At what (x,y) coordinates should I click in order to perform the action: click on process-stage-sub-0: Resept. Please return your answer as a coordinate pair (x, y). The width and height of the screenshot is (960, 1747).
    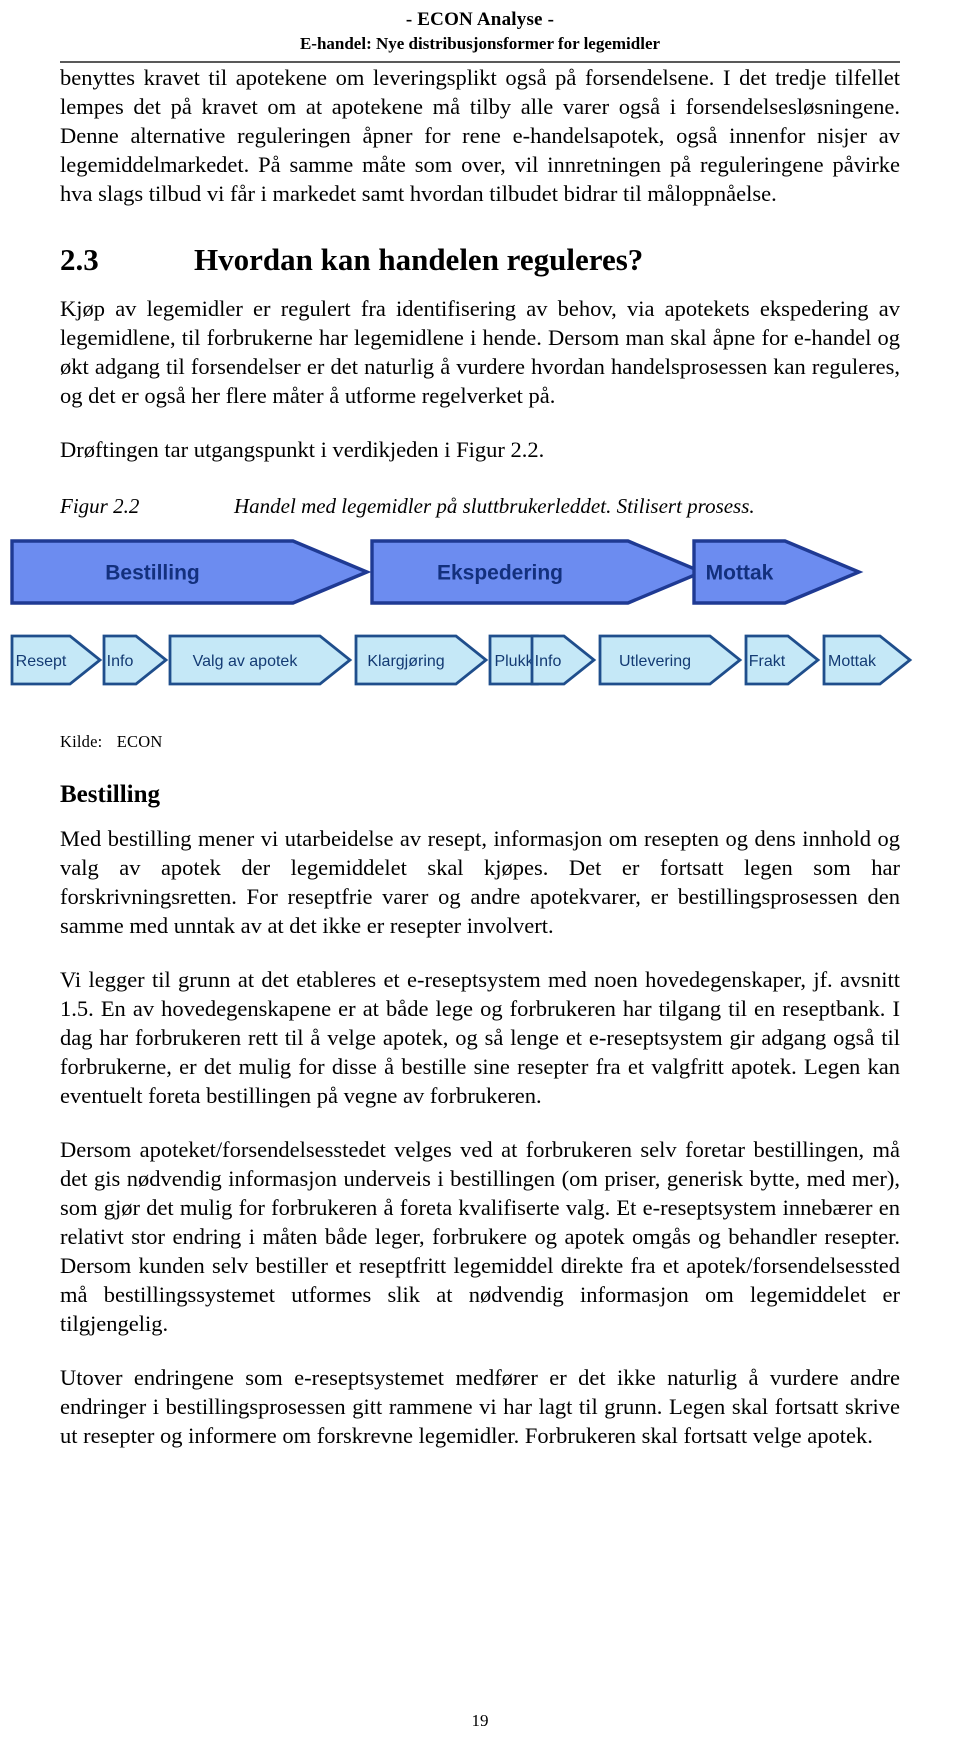
    Looking at the image, I should click on (56, 660).